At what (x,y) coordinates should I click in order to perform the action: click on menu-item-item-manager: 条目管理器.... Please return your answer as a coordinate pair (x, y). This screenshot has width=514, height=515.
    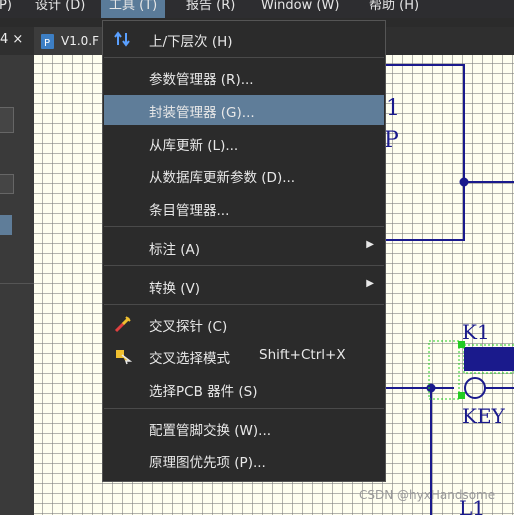
    Looking at the image, I should click on (244, 208).